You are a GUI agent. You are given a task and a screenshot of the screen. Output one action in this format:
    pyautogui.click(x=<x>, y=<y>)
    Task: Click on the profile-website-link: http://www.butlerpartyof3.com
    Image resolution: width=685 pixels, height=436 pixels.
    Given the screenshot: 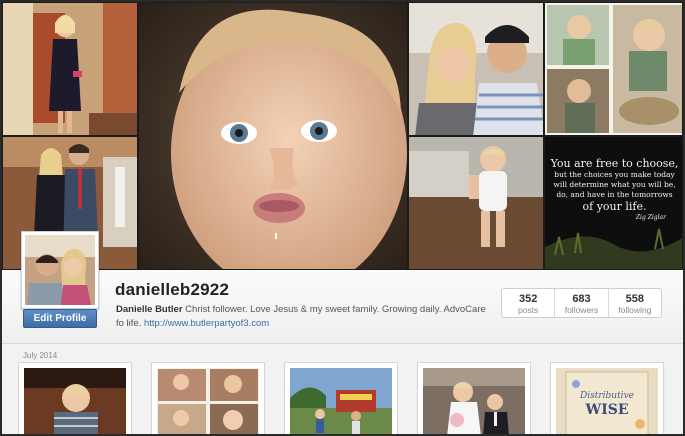 What is the action you would take?
    pyautogui.click(x=206, y=323)
    